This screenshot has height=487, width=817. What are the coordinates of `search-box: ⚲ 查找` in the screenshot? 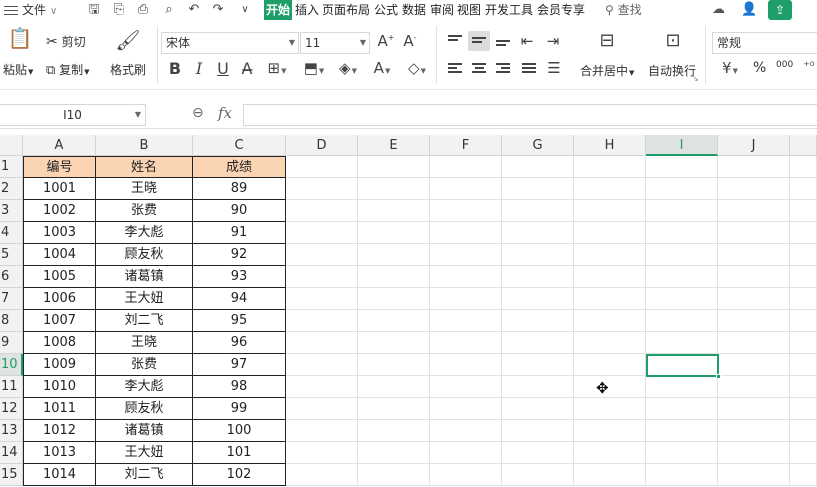 It's located at (623, 10).